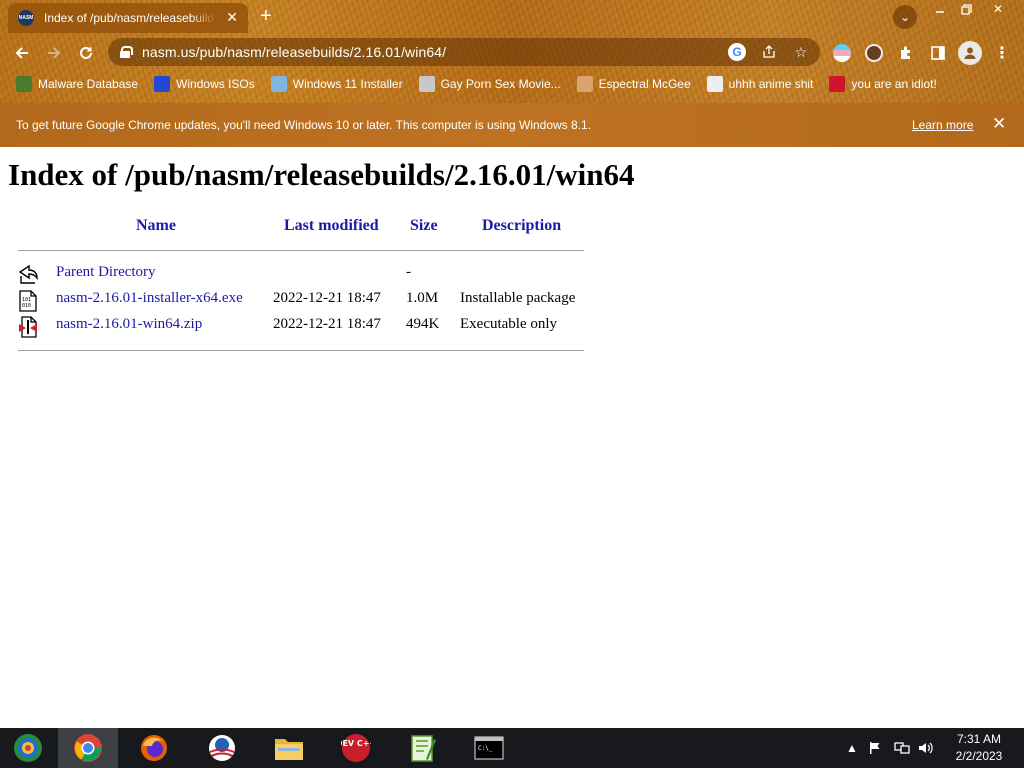  What do you see at coordinates (129, 324) in the screenshot?
I see `win64-zip-link: nasm-2.16.01-win64.zip` at bounding box center [129, 324].